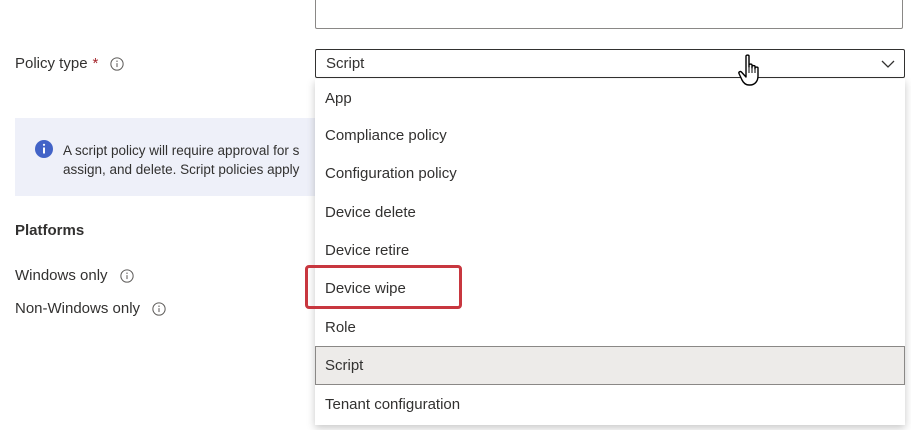 The image size is (911, 430). Describe the element at coordinates (610, 173) in the screenshot. I see `dropdown-option-configuration-policy: Configuration policy` at that location.